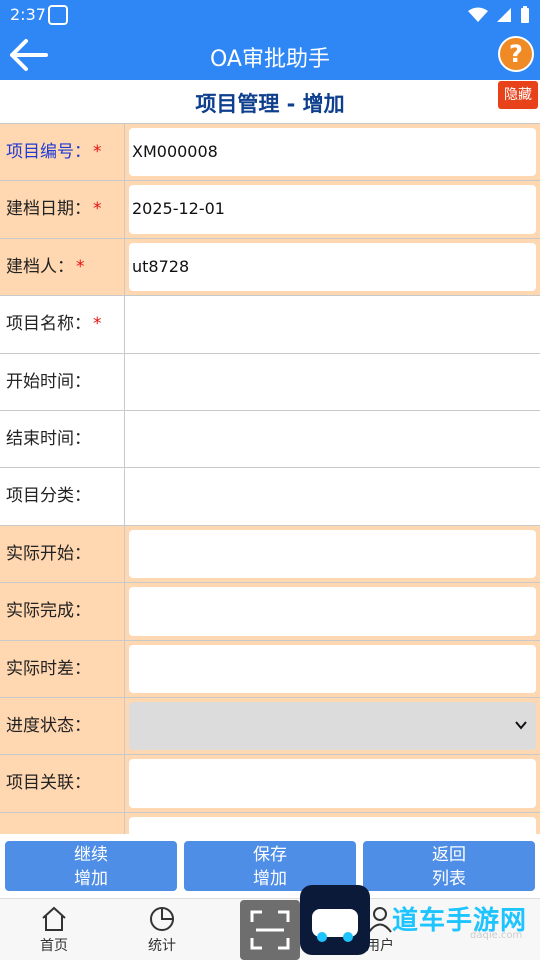 Image resolution: width=540 pixels, height=960 pixels. I want to click on scan-icon, so click(270, 930).